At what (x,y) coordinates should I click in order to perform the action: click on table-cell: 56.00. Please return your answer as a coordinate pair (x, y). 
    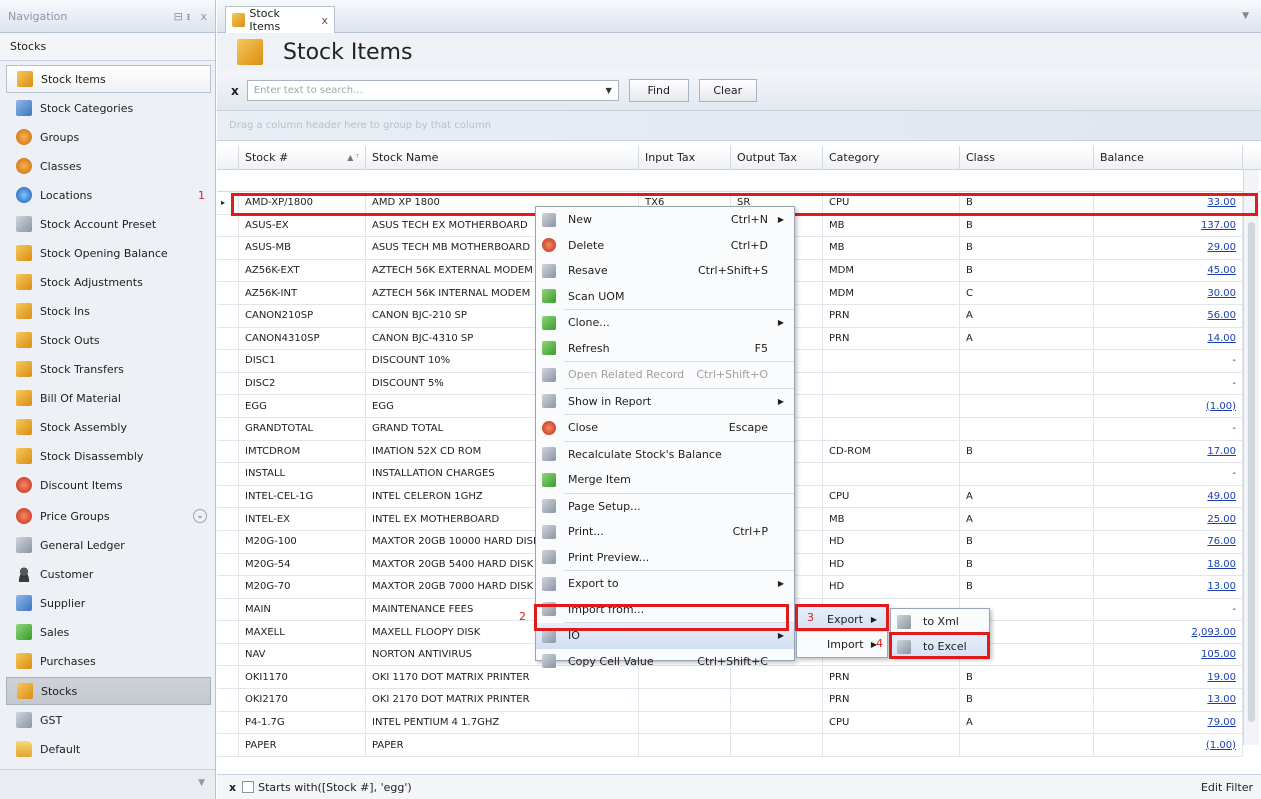
    Looking at the image, I should click on (1168, 315).